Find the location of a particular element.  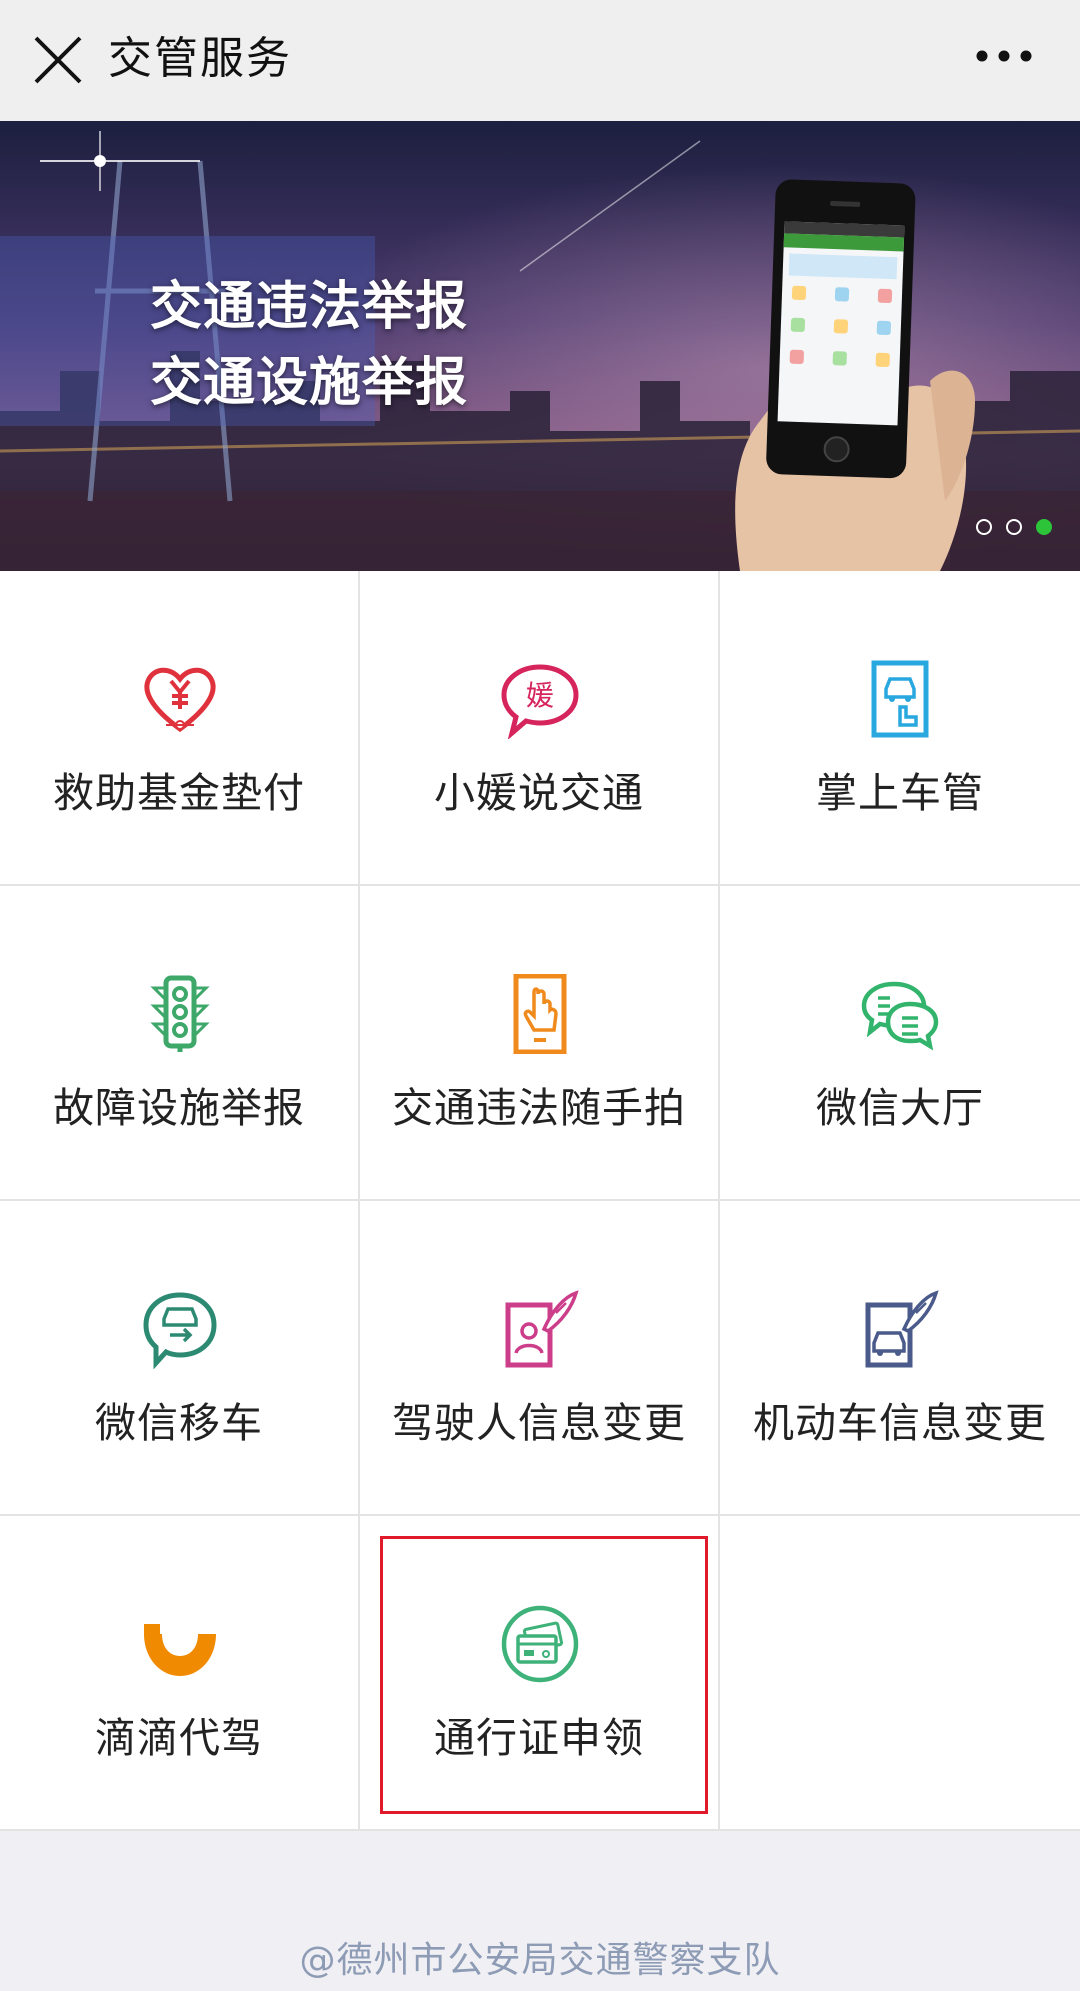

service-label: 微信移车 is located at coordinates (179, 1423).